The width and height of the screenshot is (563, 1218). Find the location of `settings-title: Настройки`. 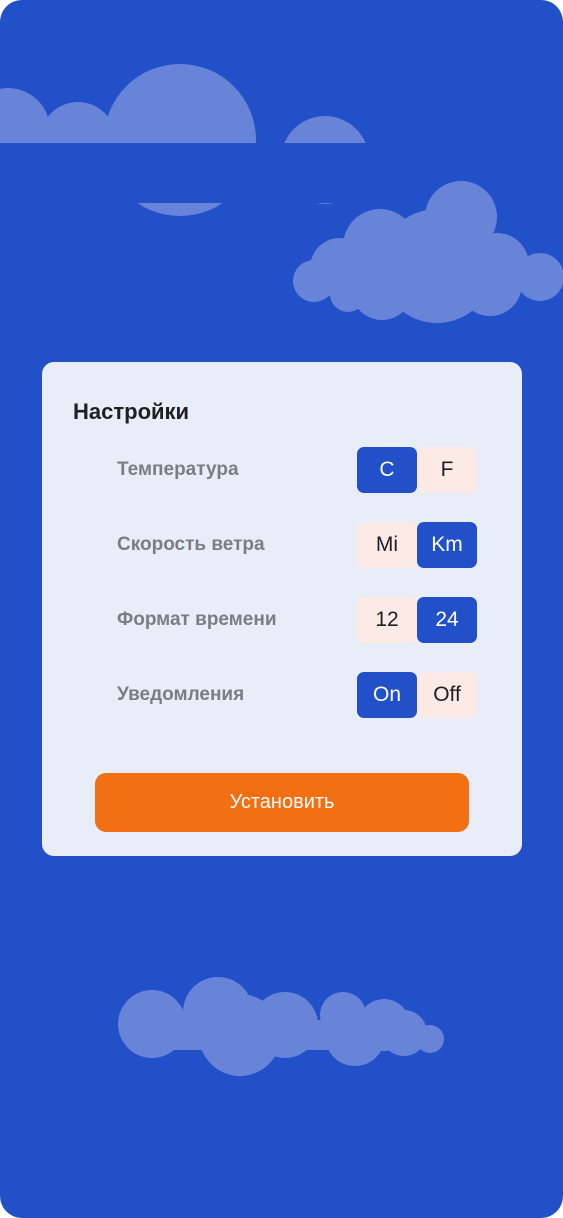

settings-title: Настройки is located at coordinates (131, 411).